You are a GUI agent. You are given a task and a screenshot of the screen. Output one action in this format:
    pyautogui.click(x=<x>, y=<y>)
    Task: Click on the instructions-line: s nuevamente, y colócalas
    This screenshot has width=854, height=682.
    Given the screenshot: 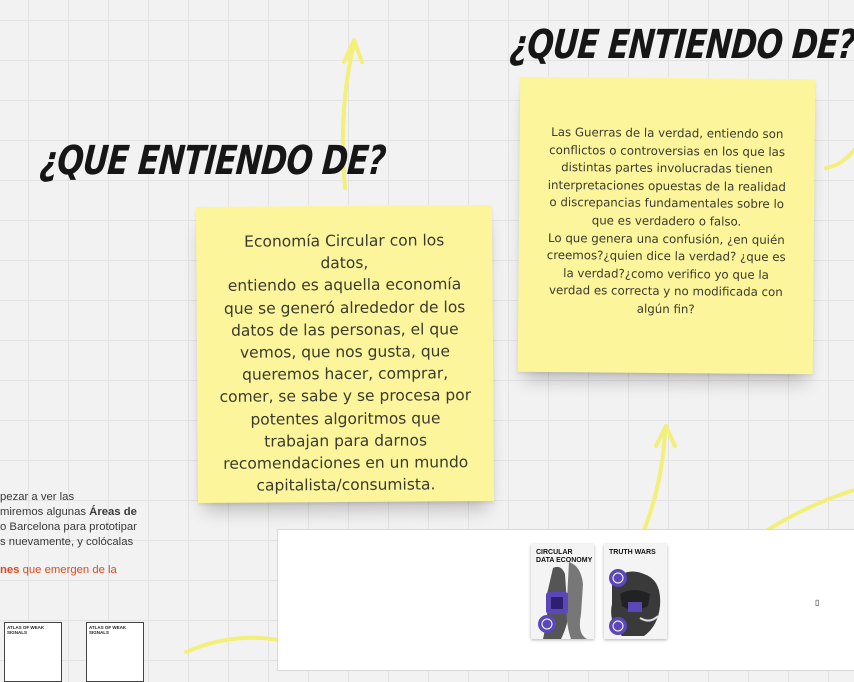 What is the action you would take?
    pyautogui.click(x=67, y=542)
    